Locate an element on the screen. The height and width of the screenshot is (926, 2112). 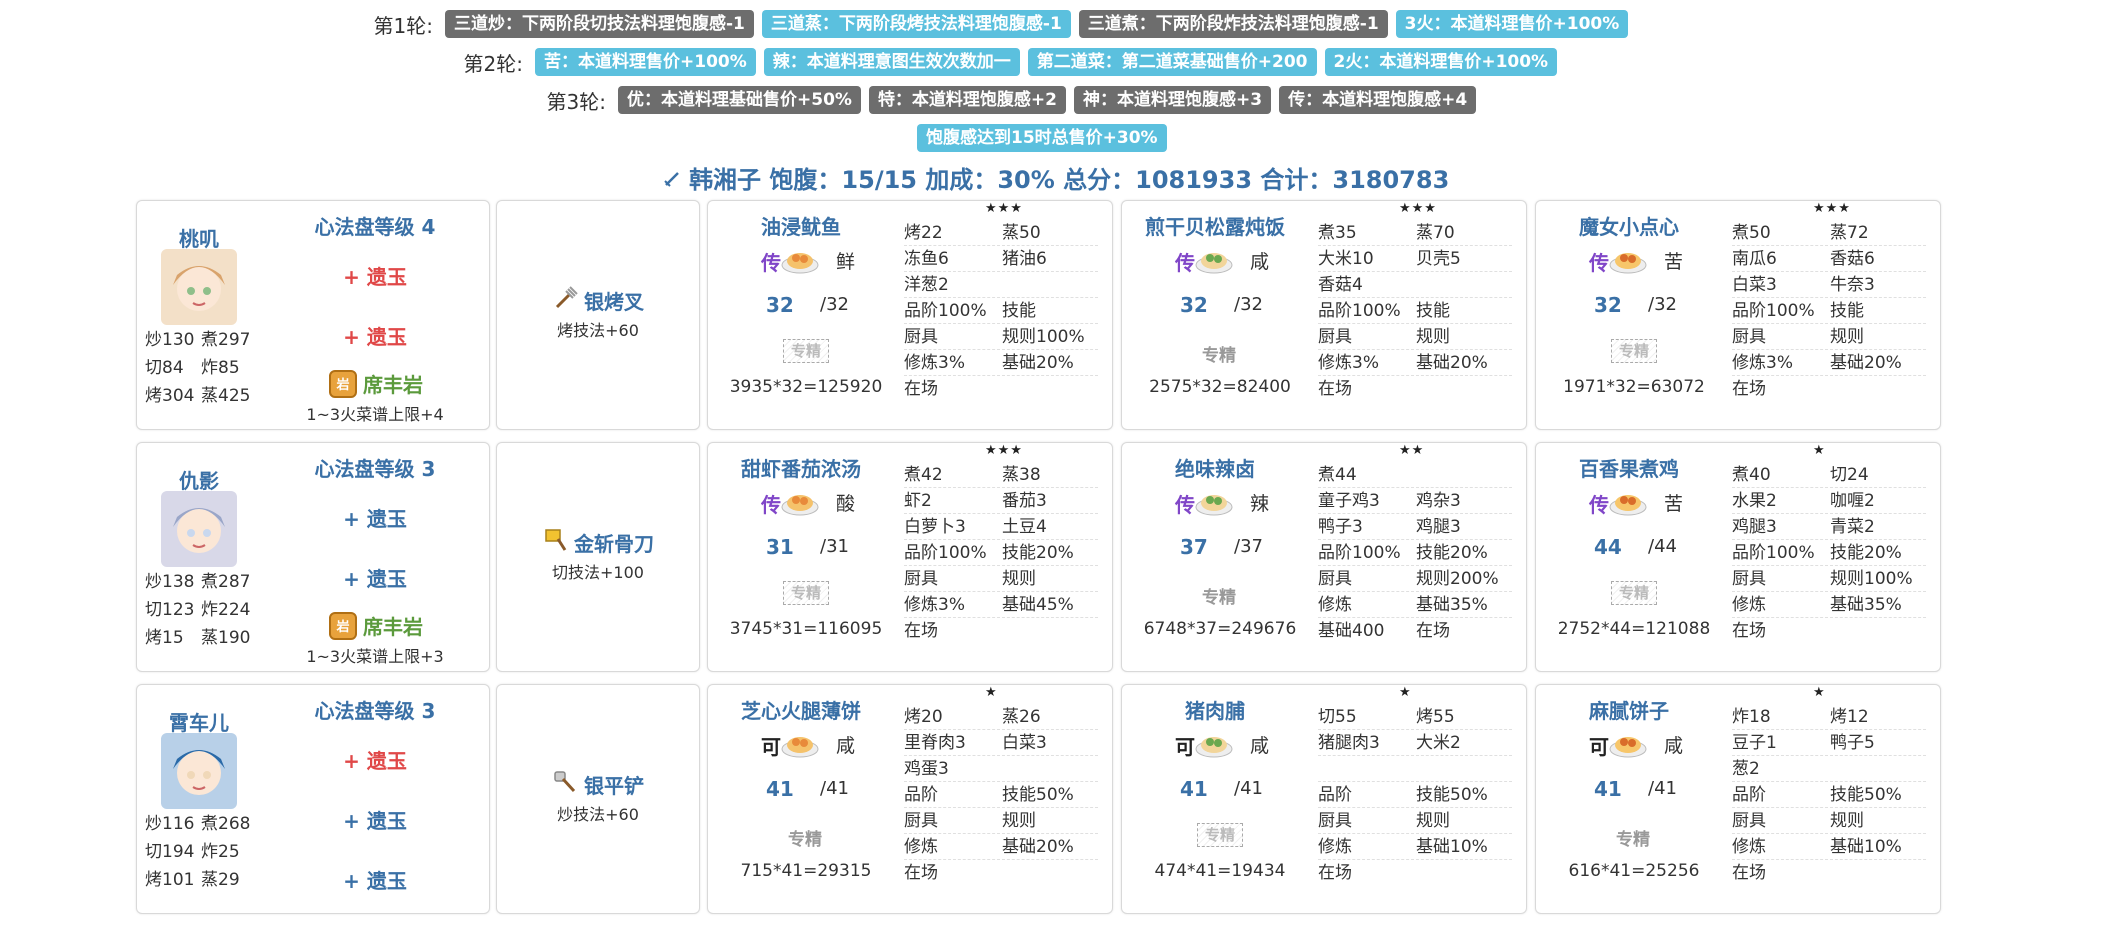
rule-tag: 第二道菜：第二道菜基础售价+200 is located at coordinates (1172, 62).